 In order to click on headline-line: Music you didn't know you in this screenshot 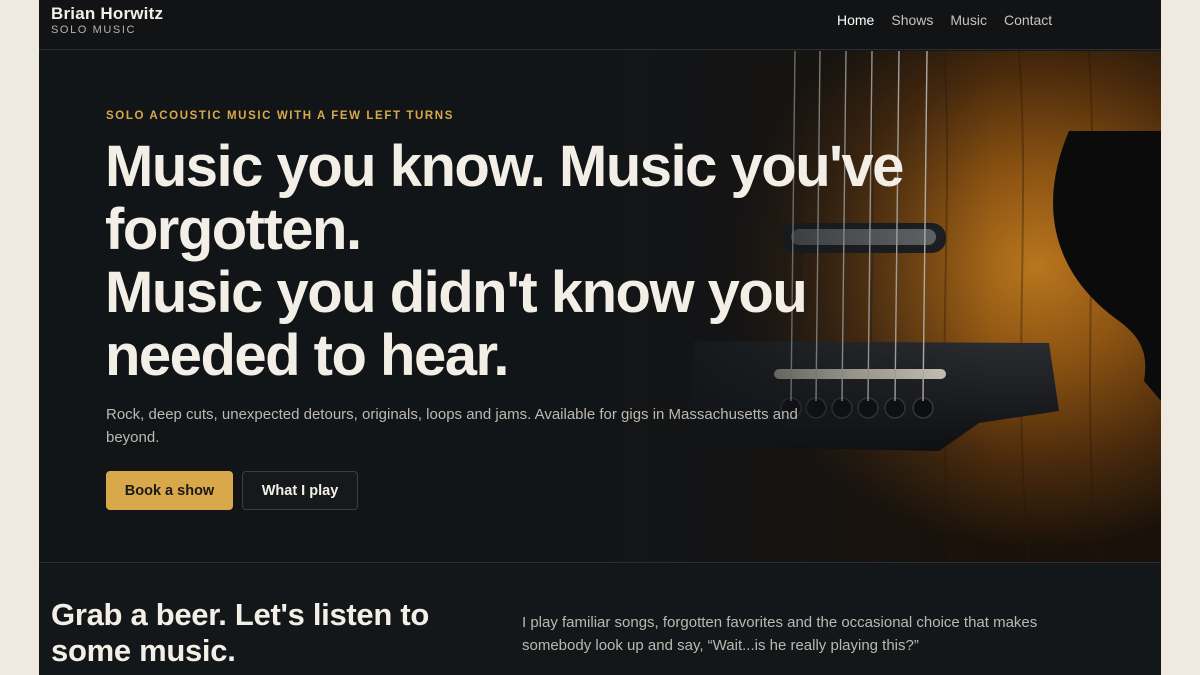, I will do `click(456, 292)`.